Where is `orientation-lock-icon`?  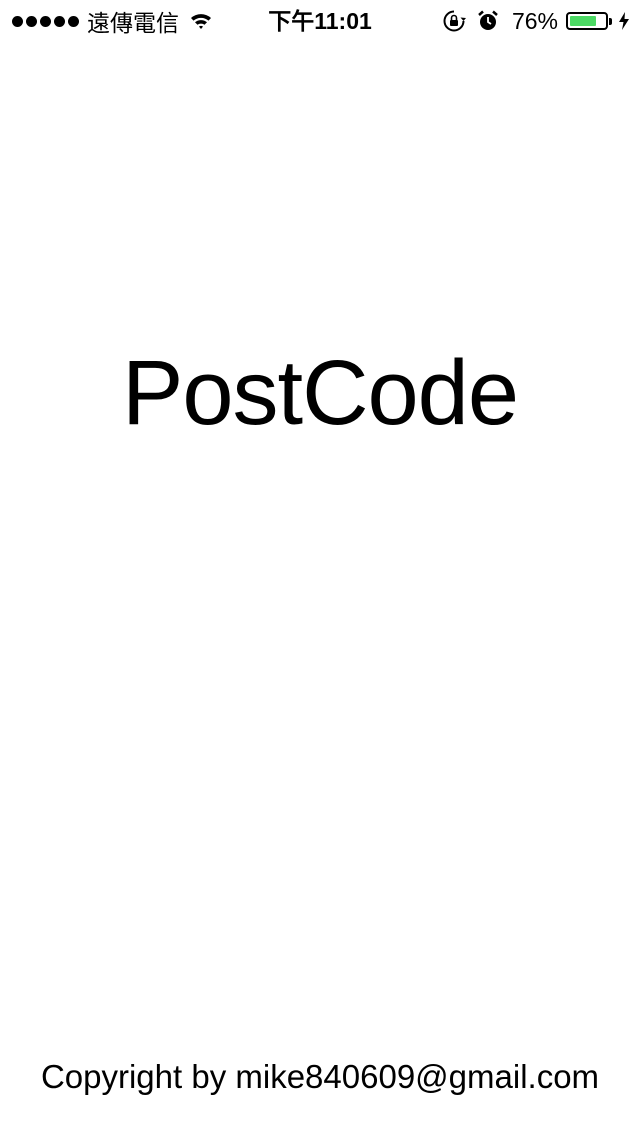 orientation-lock-icon is located at coordinates (454, 21).